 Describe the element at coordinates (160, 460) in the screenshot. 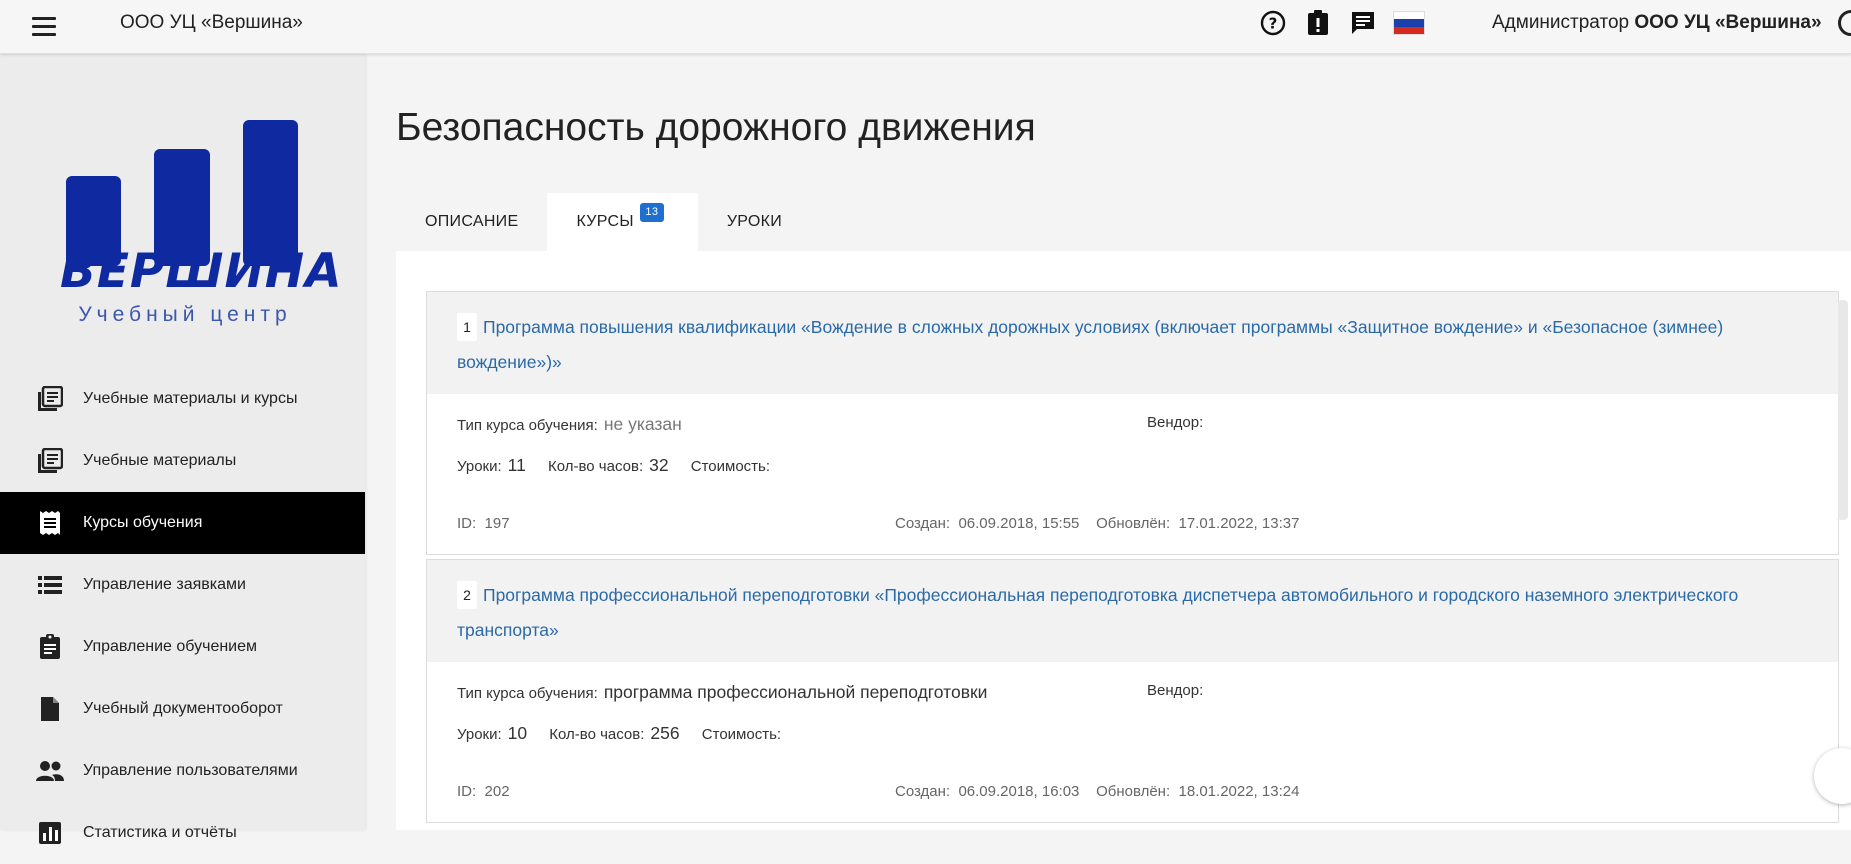

I see `sidebar-item-label: Учебные материалы` at that location.